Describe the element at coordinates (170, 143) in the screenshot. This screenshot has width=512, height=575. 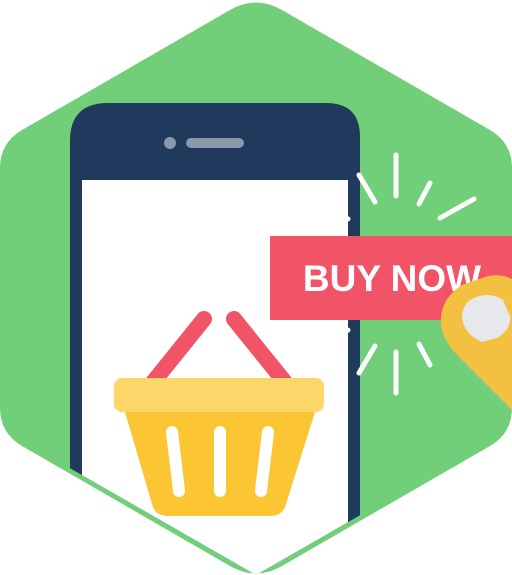
I see `phone-camera` at that location.